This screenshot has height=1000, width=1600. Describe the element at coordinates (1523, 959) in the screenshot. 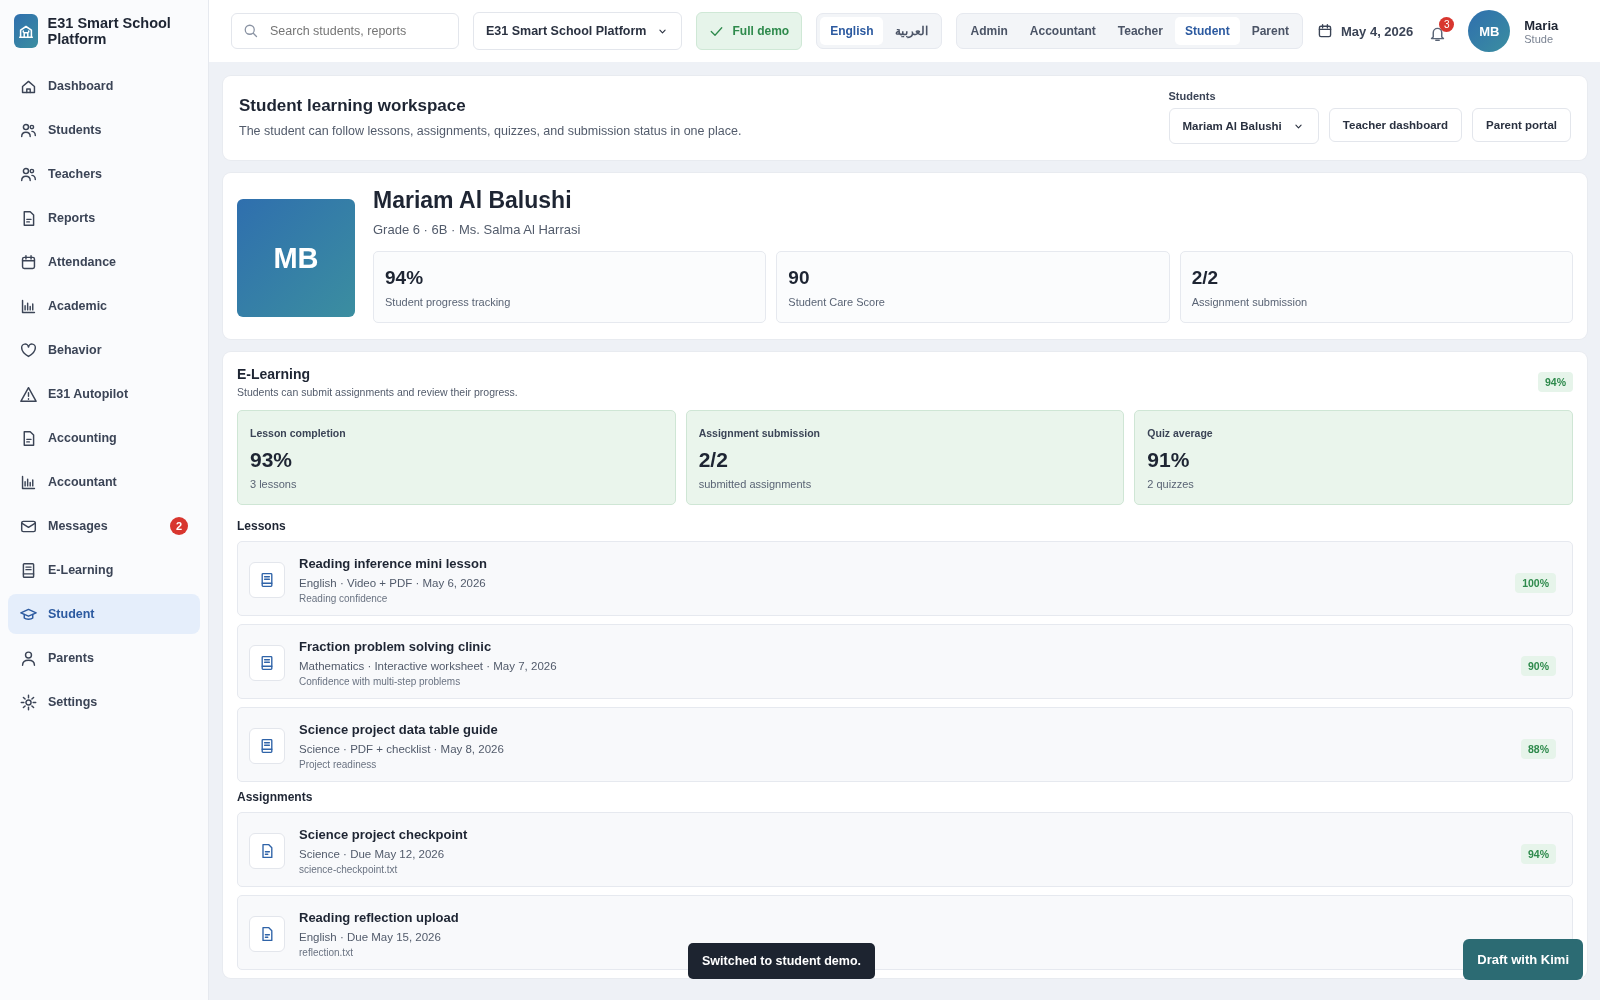

I see `draft-button: Draft with Kimi` at that location.